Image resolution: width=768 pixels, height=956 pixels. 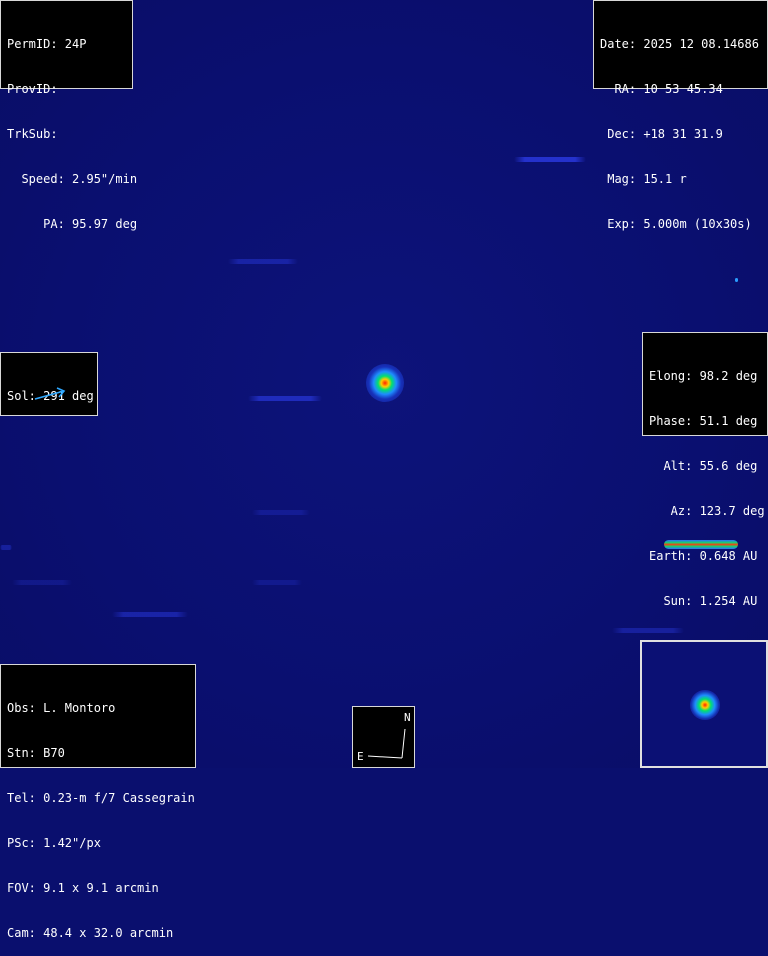 I want to click on phase-angle: Phase: 51.1 deg, so click(x=703, y=421).